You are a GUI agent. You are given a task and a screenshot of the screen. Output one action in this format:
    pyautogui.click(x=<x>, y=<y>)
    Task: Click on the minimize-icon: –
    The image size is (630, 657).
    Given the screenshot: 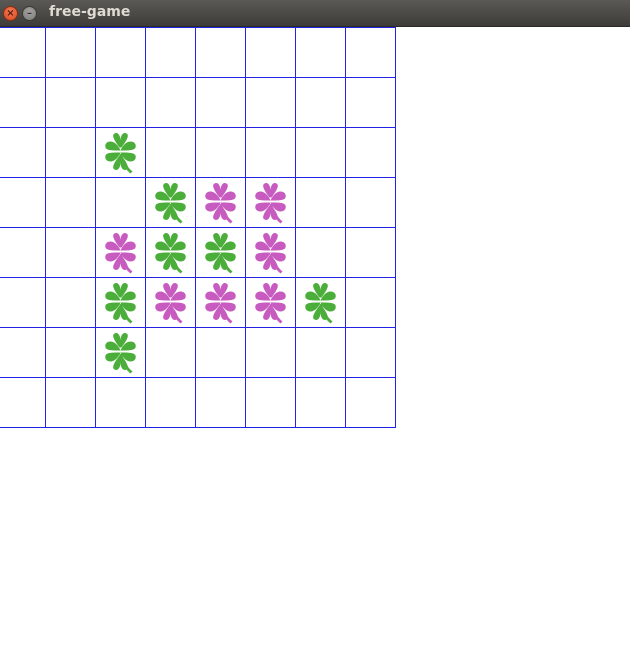 What is the action you would take?
    pyautogui.click(x=29, y=13)
    